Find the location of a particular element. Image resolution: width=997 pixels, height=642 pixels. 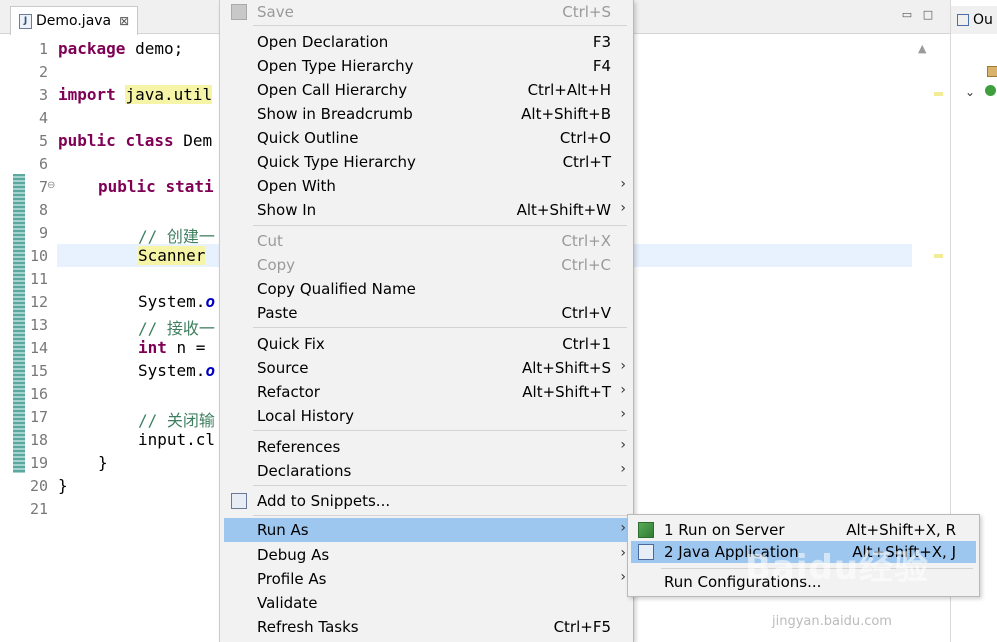

menu-separator is located at coordinates (440, 515).